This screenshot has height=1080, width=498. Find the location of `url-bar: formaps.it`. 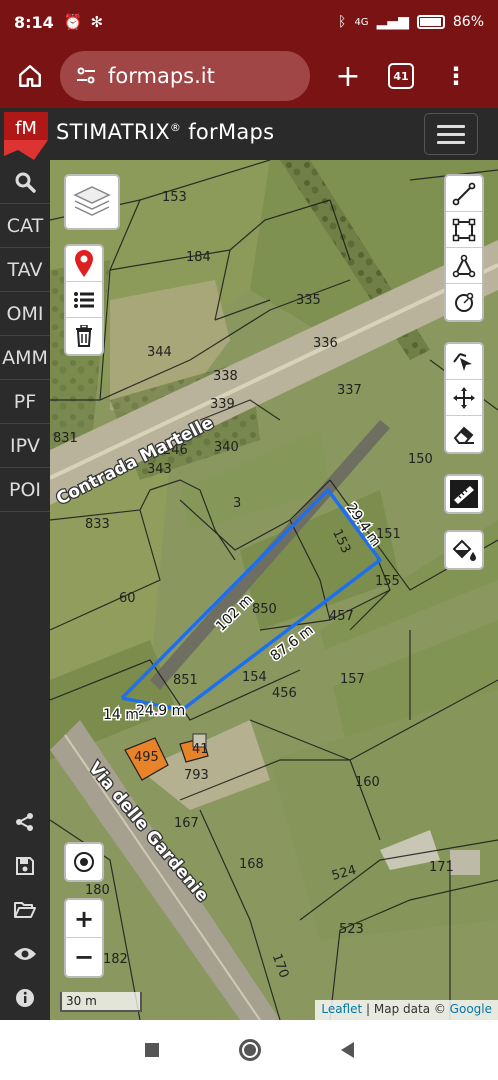

url-bar: formaps.it is located at coordinates (185, 76).